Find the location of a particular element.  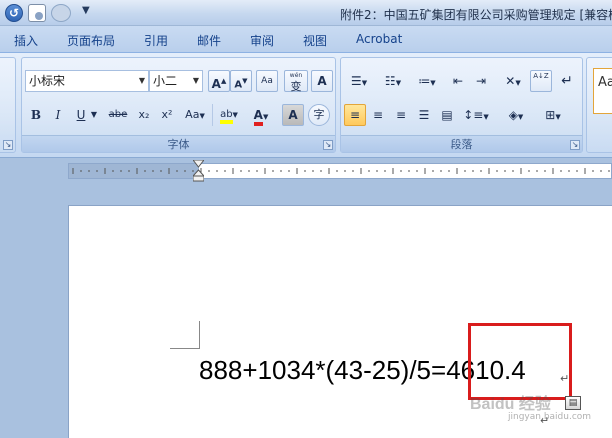

tab-acrobat: Acrobat is located at coordinates (379, 39).